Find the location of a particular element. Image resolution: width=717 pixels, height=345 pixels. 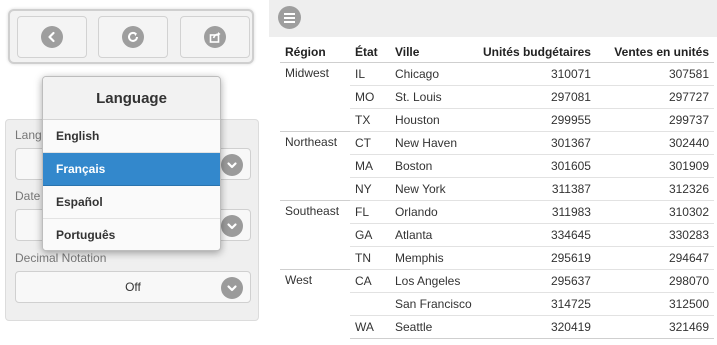

state-cell: IL is located at coordinates (369, 73).